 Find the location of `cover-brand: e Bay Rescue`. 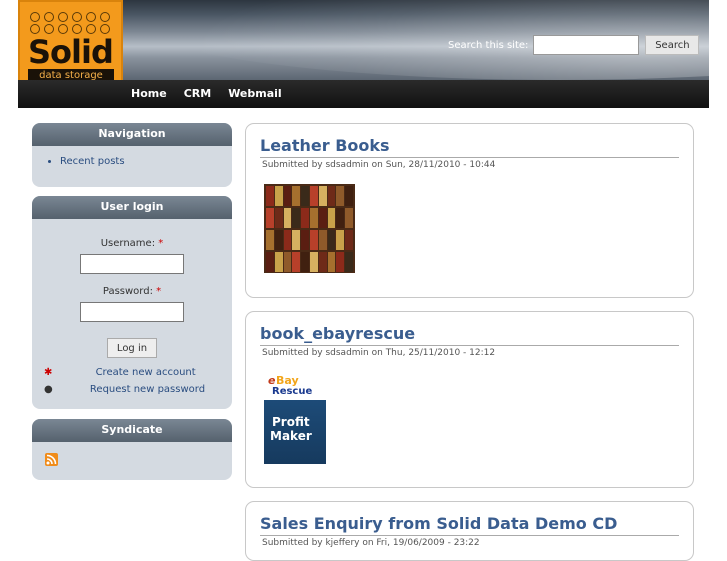

cover-brand: e Bay Rescue is located at coordinates (295, 386).